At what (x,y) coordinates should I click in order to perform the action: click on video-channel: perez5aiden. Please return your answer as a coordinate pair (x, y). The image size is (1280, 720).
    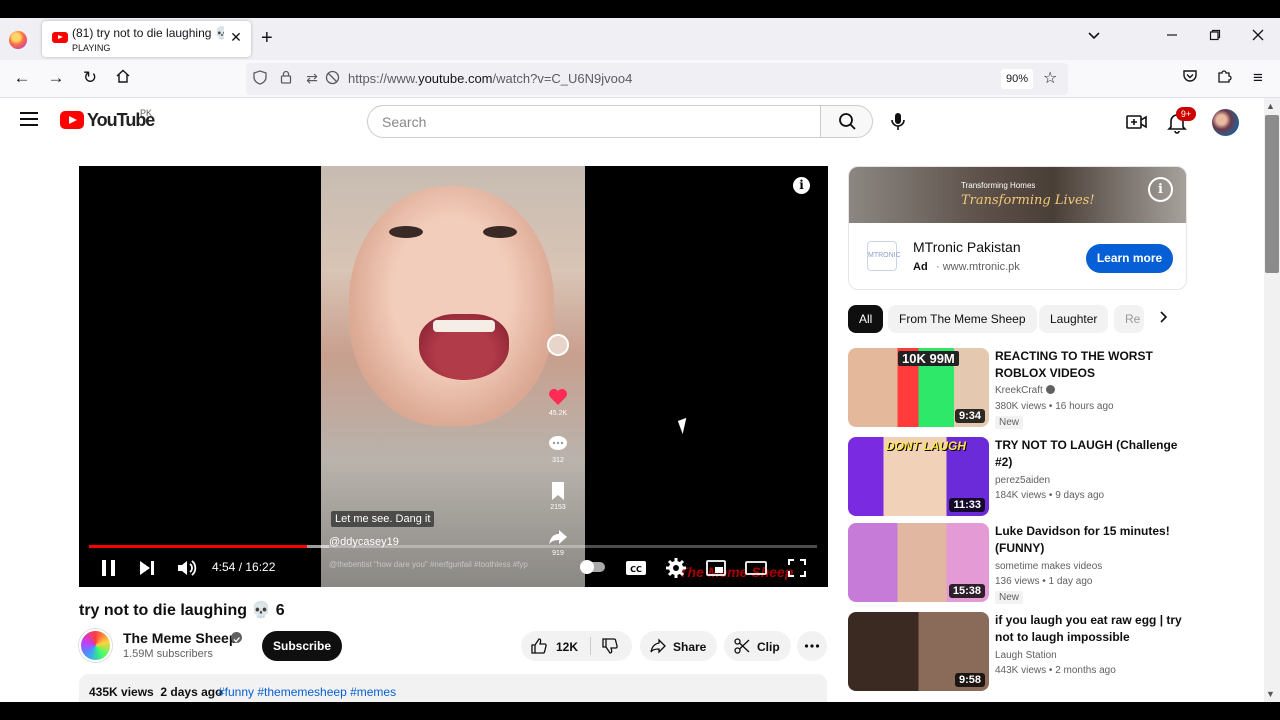
    Looking at the image, I should click on (1022, 480).